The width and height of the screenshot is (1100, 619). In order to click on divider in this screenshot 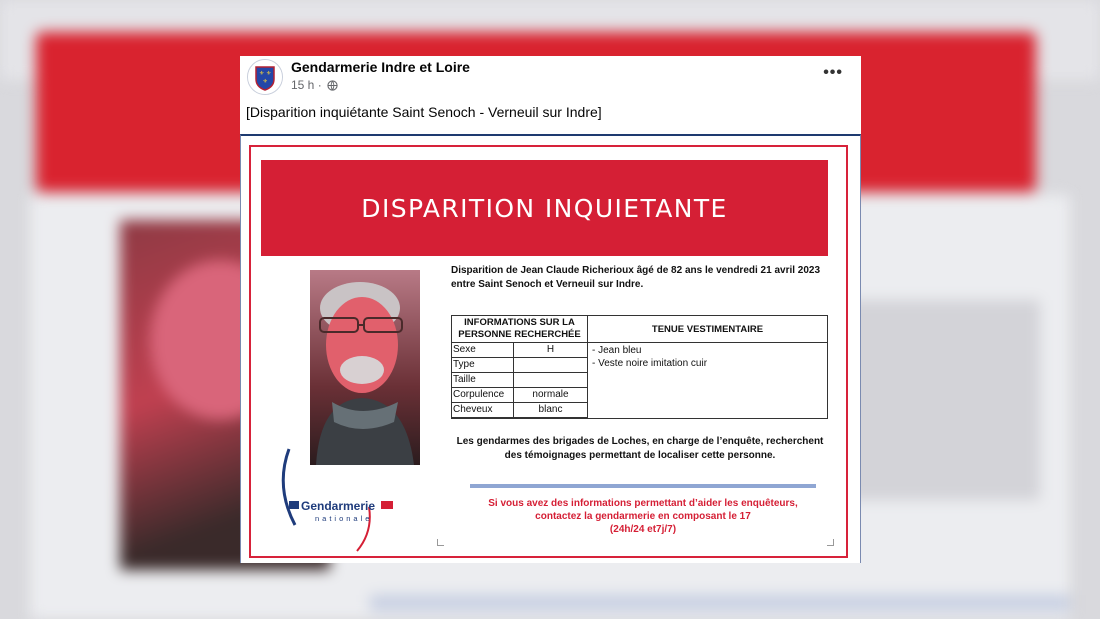, I will do `click(643, 486)`.